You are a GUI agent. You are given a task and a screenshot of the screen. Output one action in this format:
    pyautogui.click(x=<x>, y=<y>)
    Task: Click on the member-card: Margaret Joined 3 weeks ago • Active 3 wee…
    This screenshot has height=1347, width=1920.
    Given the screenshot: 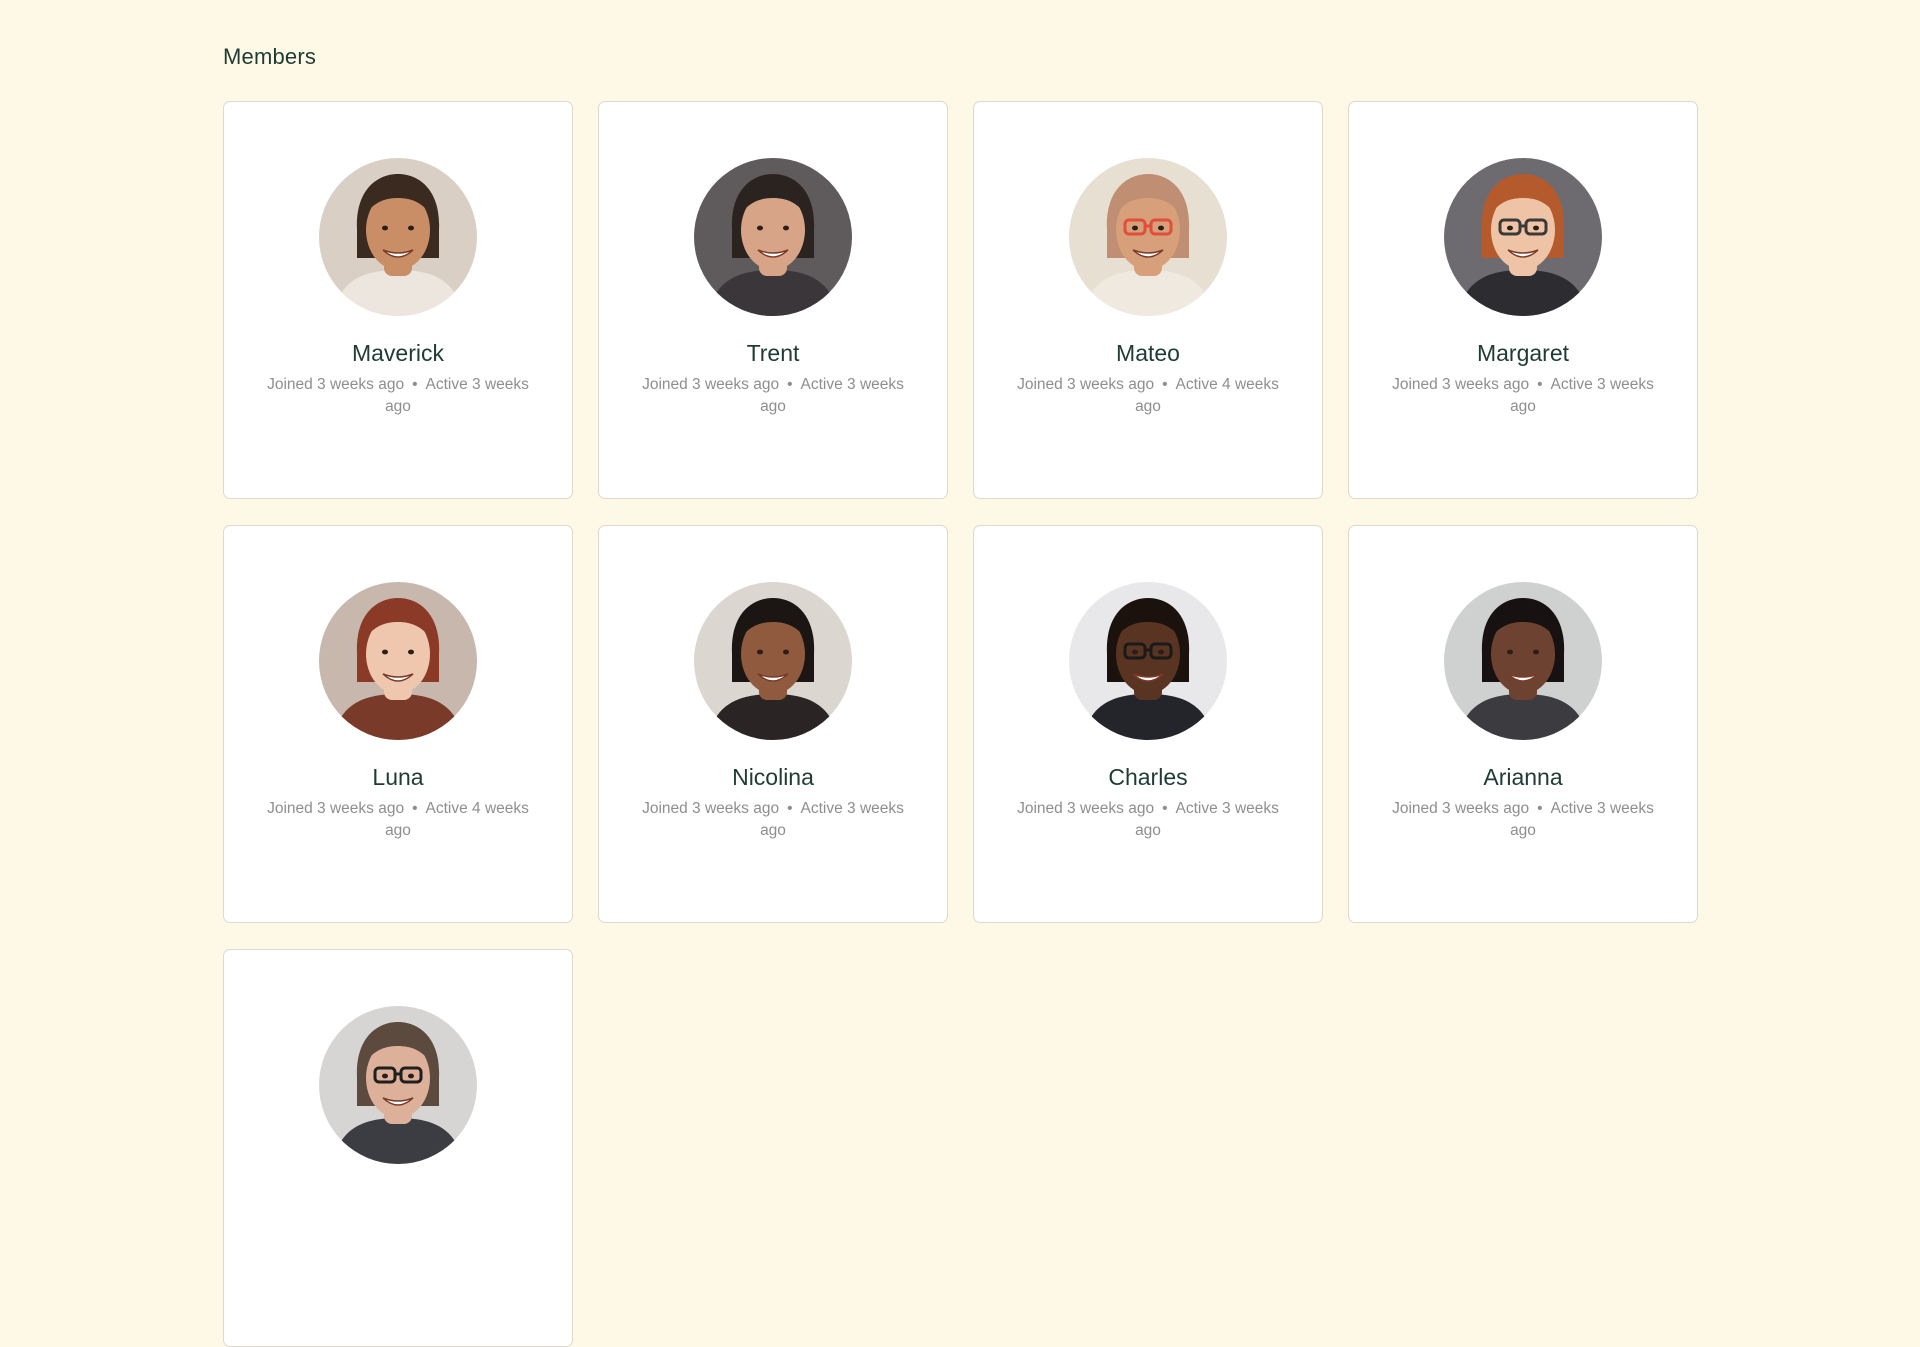 What is the action you would take?
    pyautogui.click(x=1523, y=300)
    